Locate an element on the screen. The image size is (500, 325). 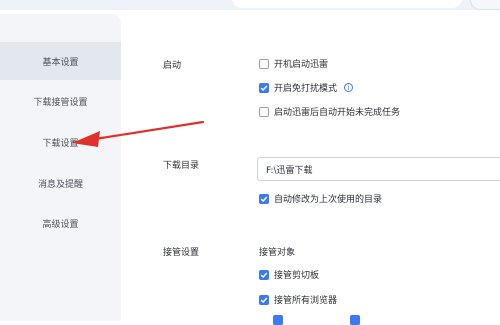
download-path-input: F:\迅雷下载 is located at coordinates (378, 169).